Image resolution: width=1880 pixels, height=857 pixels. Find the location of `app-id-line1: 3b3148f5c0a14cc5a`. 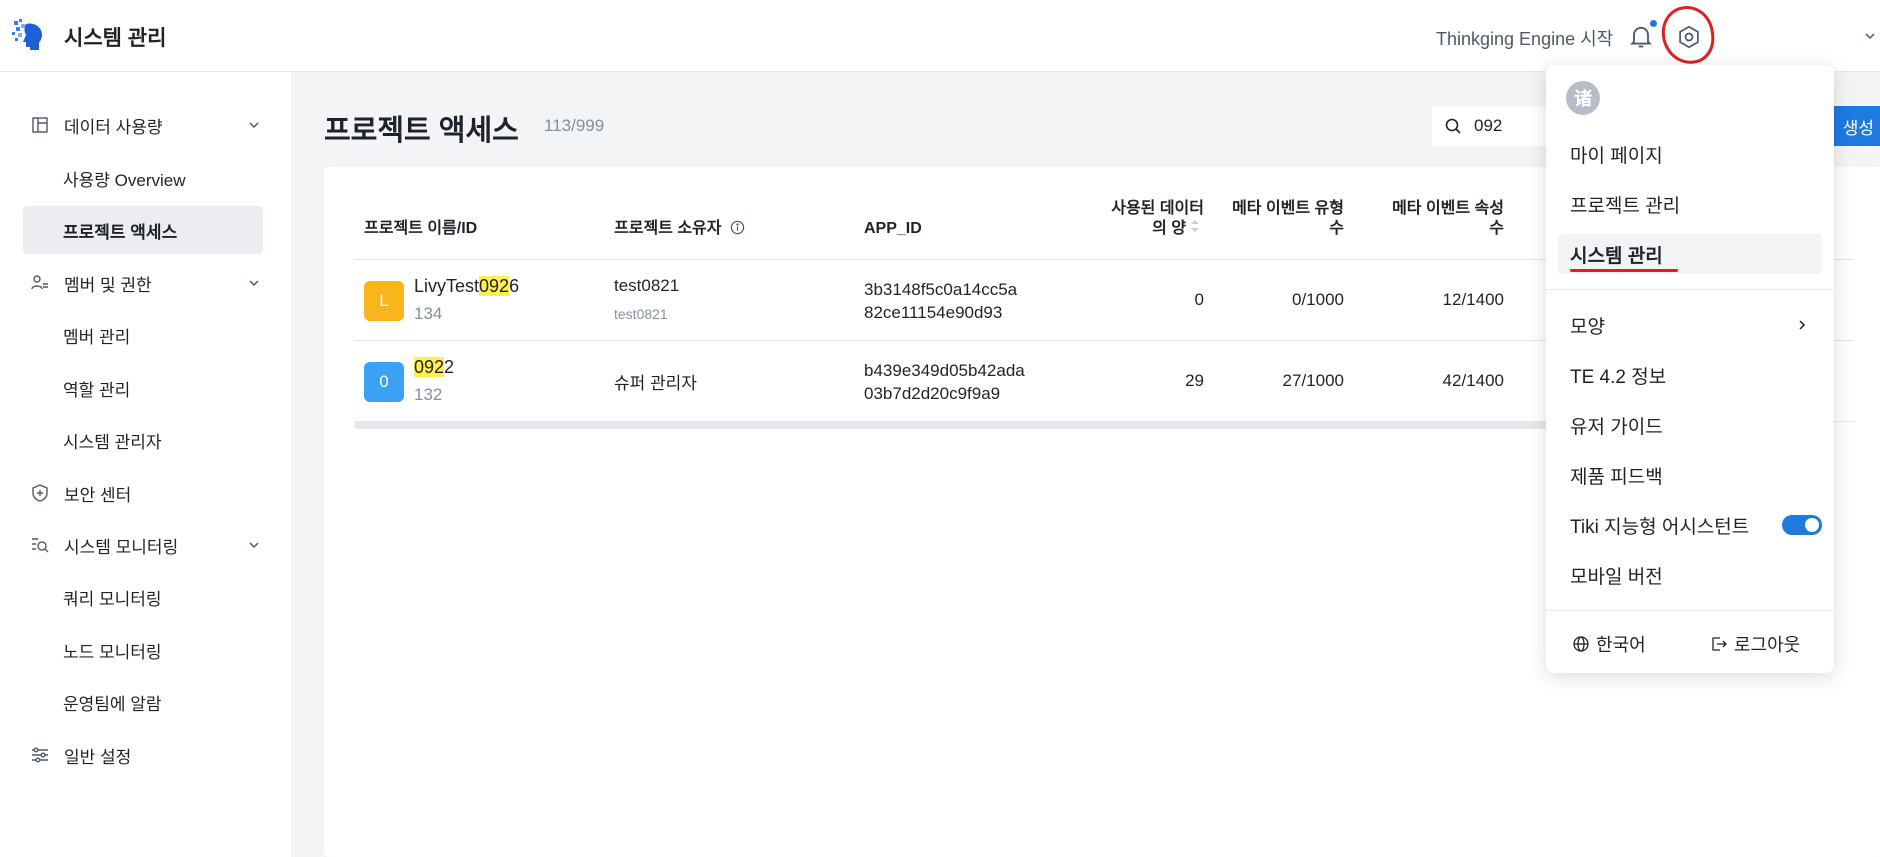

app-id-line1: 3b3148f5c0a14cc5a is located at coordinates (941, 289).